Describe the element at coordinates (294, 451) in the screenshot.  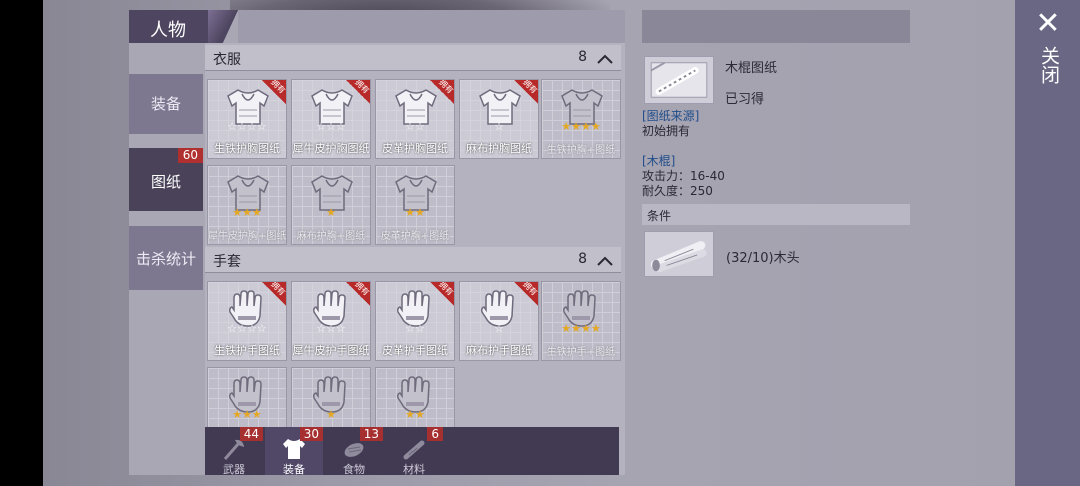
I see `nav-equipment: 30 装备` at that location.